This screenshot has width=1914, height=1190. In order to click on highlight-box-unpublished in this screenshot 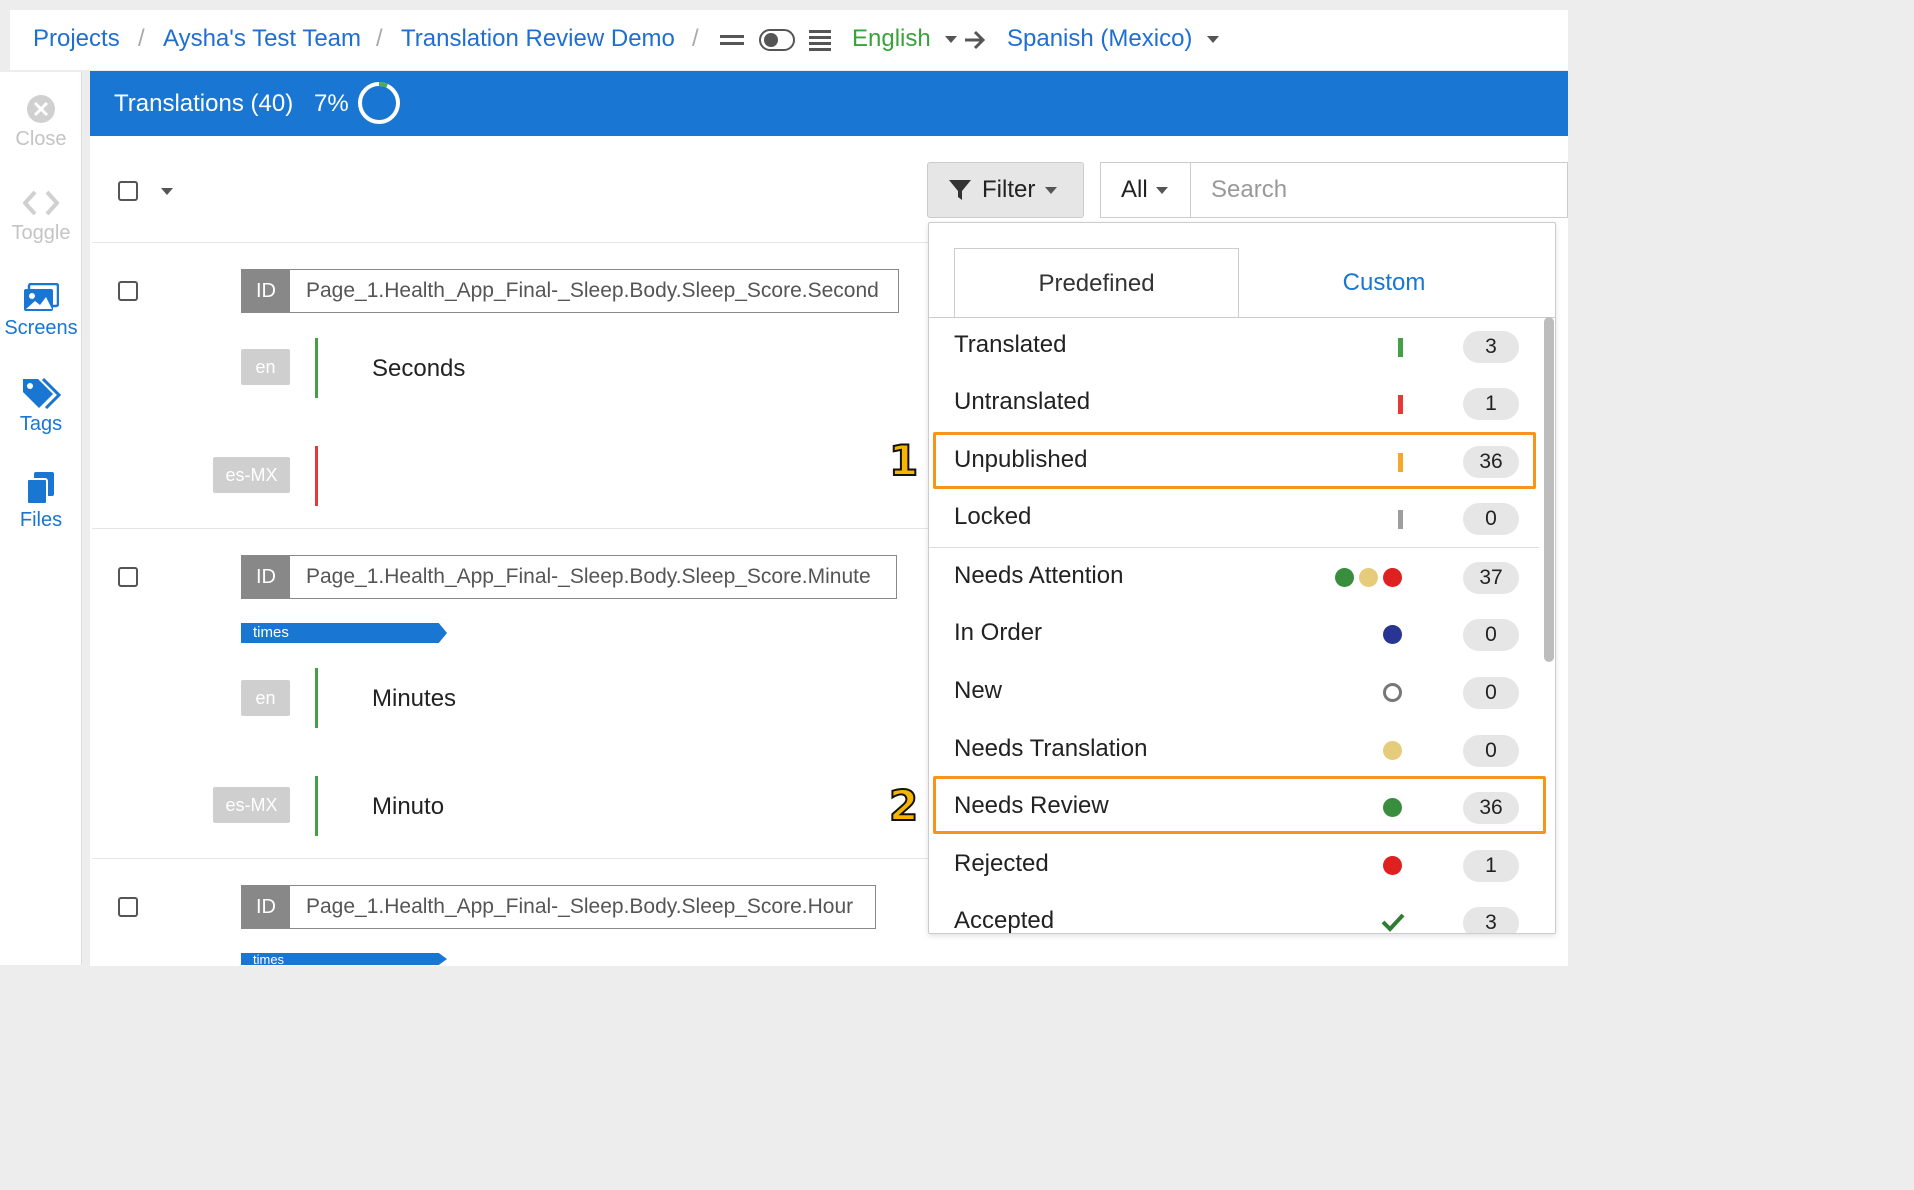, I will do `click(1234, 460)`.